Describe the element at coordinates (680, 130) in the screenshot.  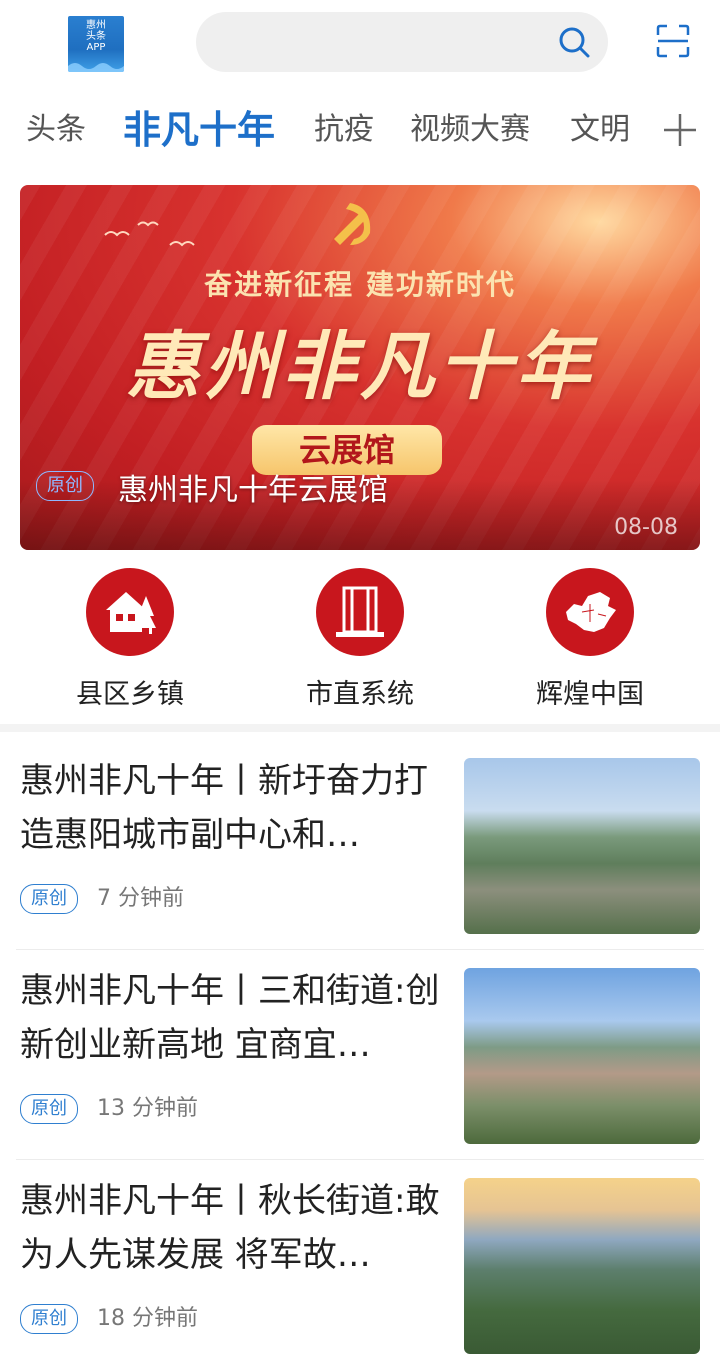
I see `add-channel-icon` at that location.